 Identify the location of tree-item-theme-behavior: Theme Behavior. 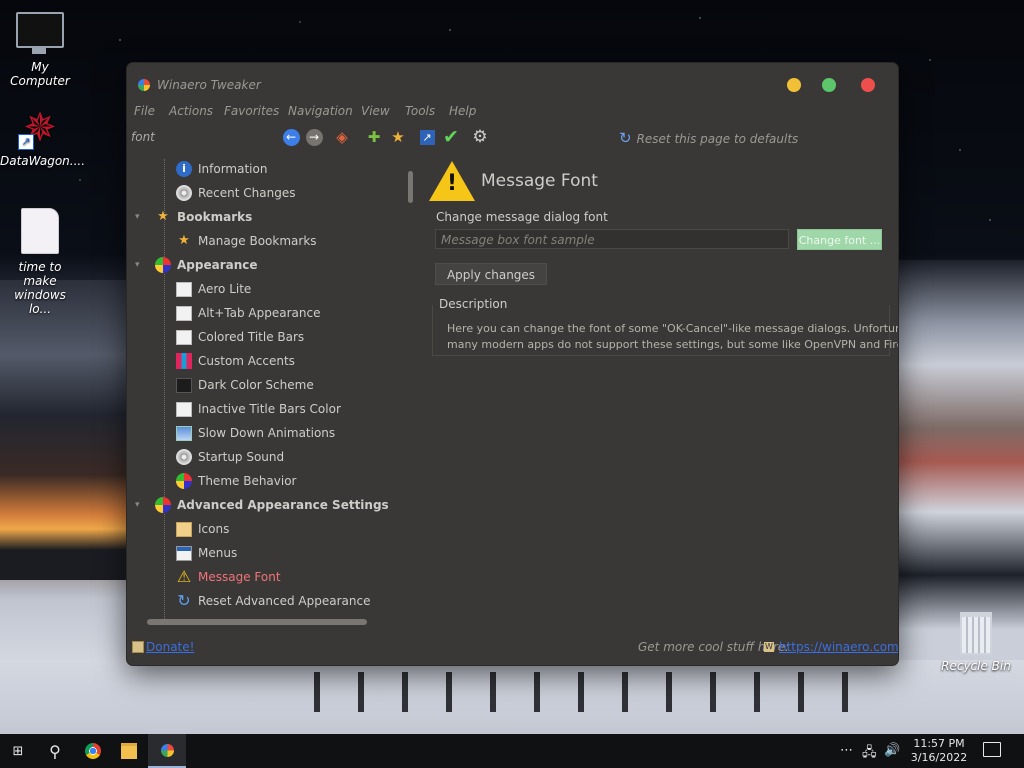
(236, 481).